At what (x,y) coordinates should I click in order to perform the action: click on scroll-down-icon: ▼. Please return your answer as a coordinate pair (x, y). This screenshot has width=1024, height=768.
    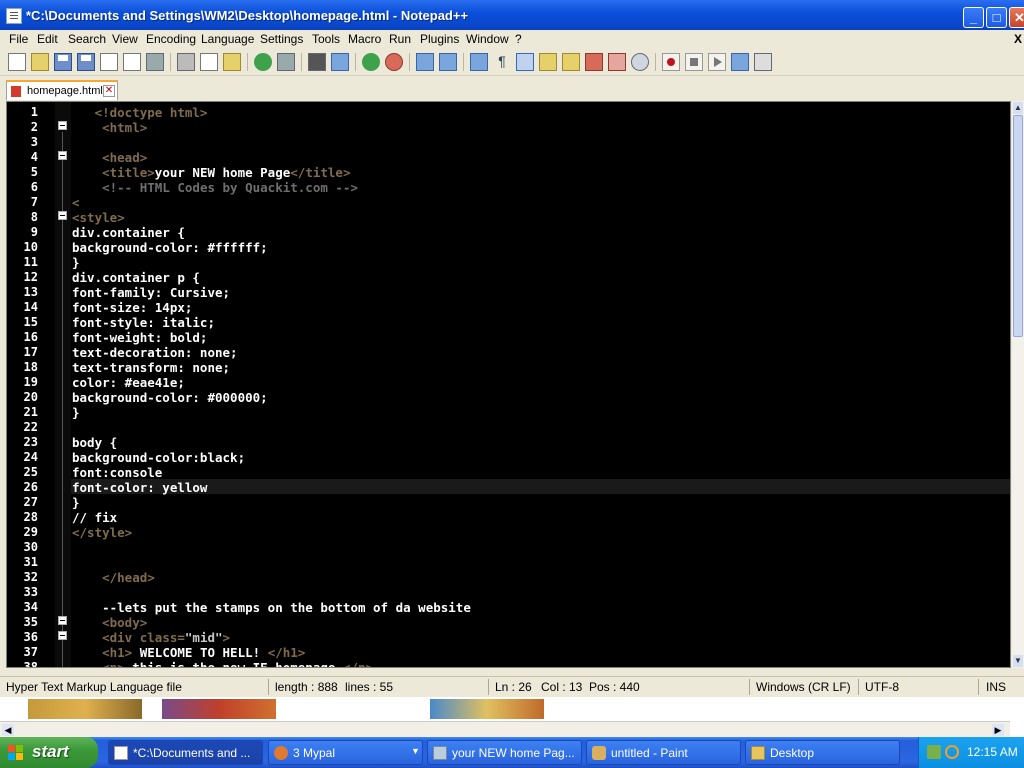
    Looking at the image, I should click on (1018, 661).